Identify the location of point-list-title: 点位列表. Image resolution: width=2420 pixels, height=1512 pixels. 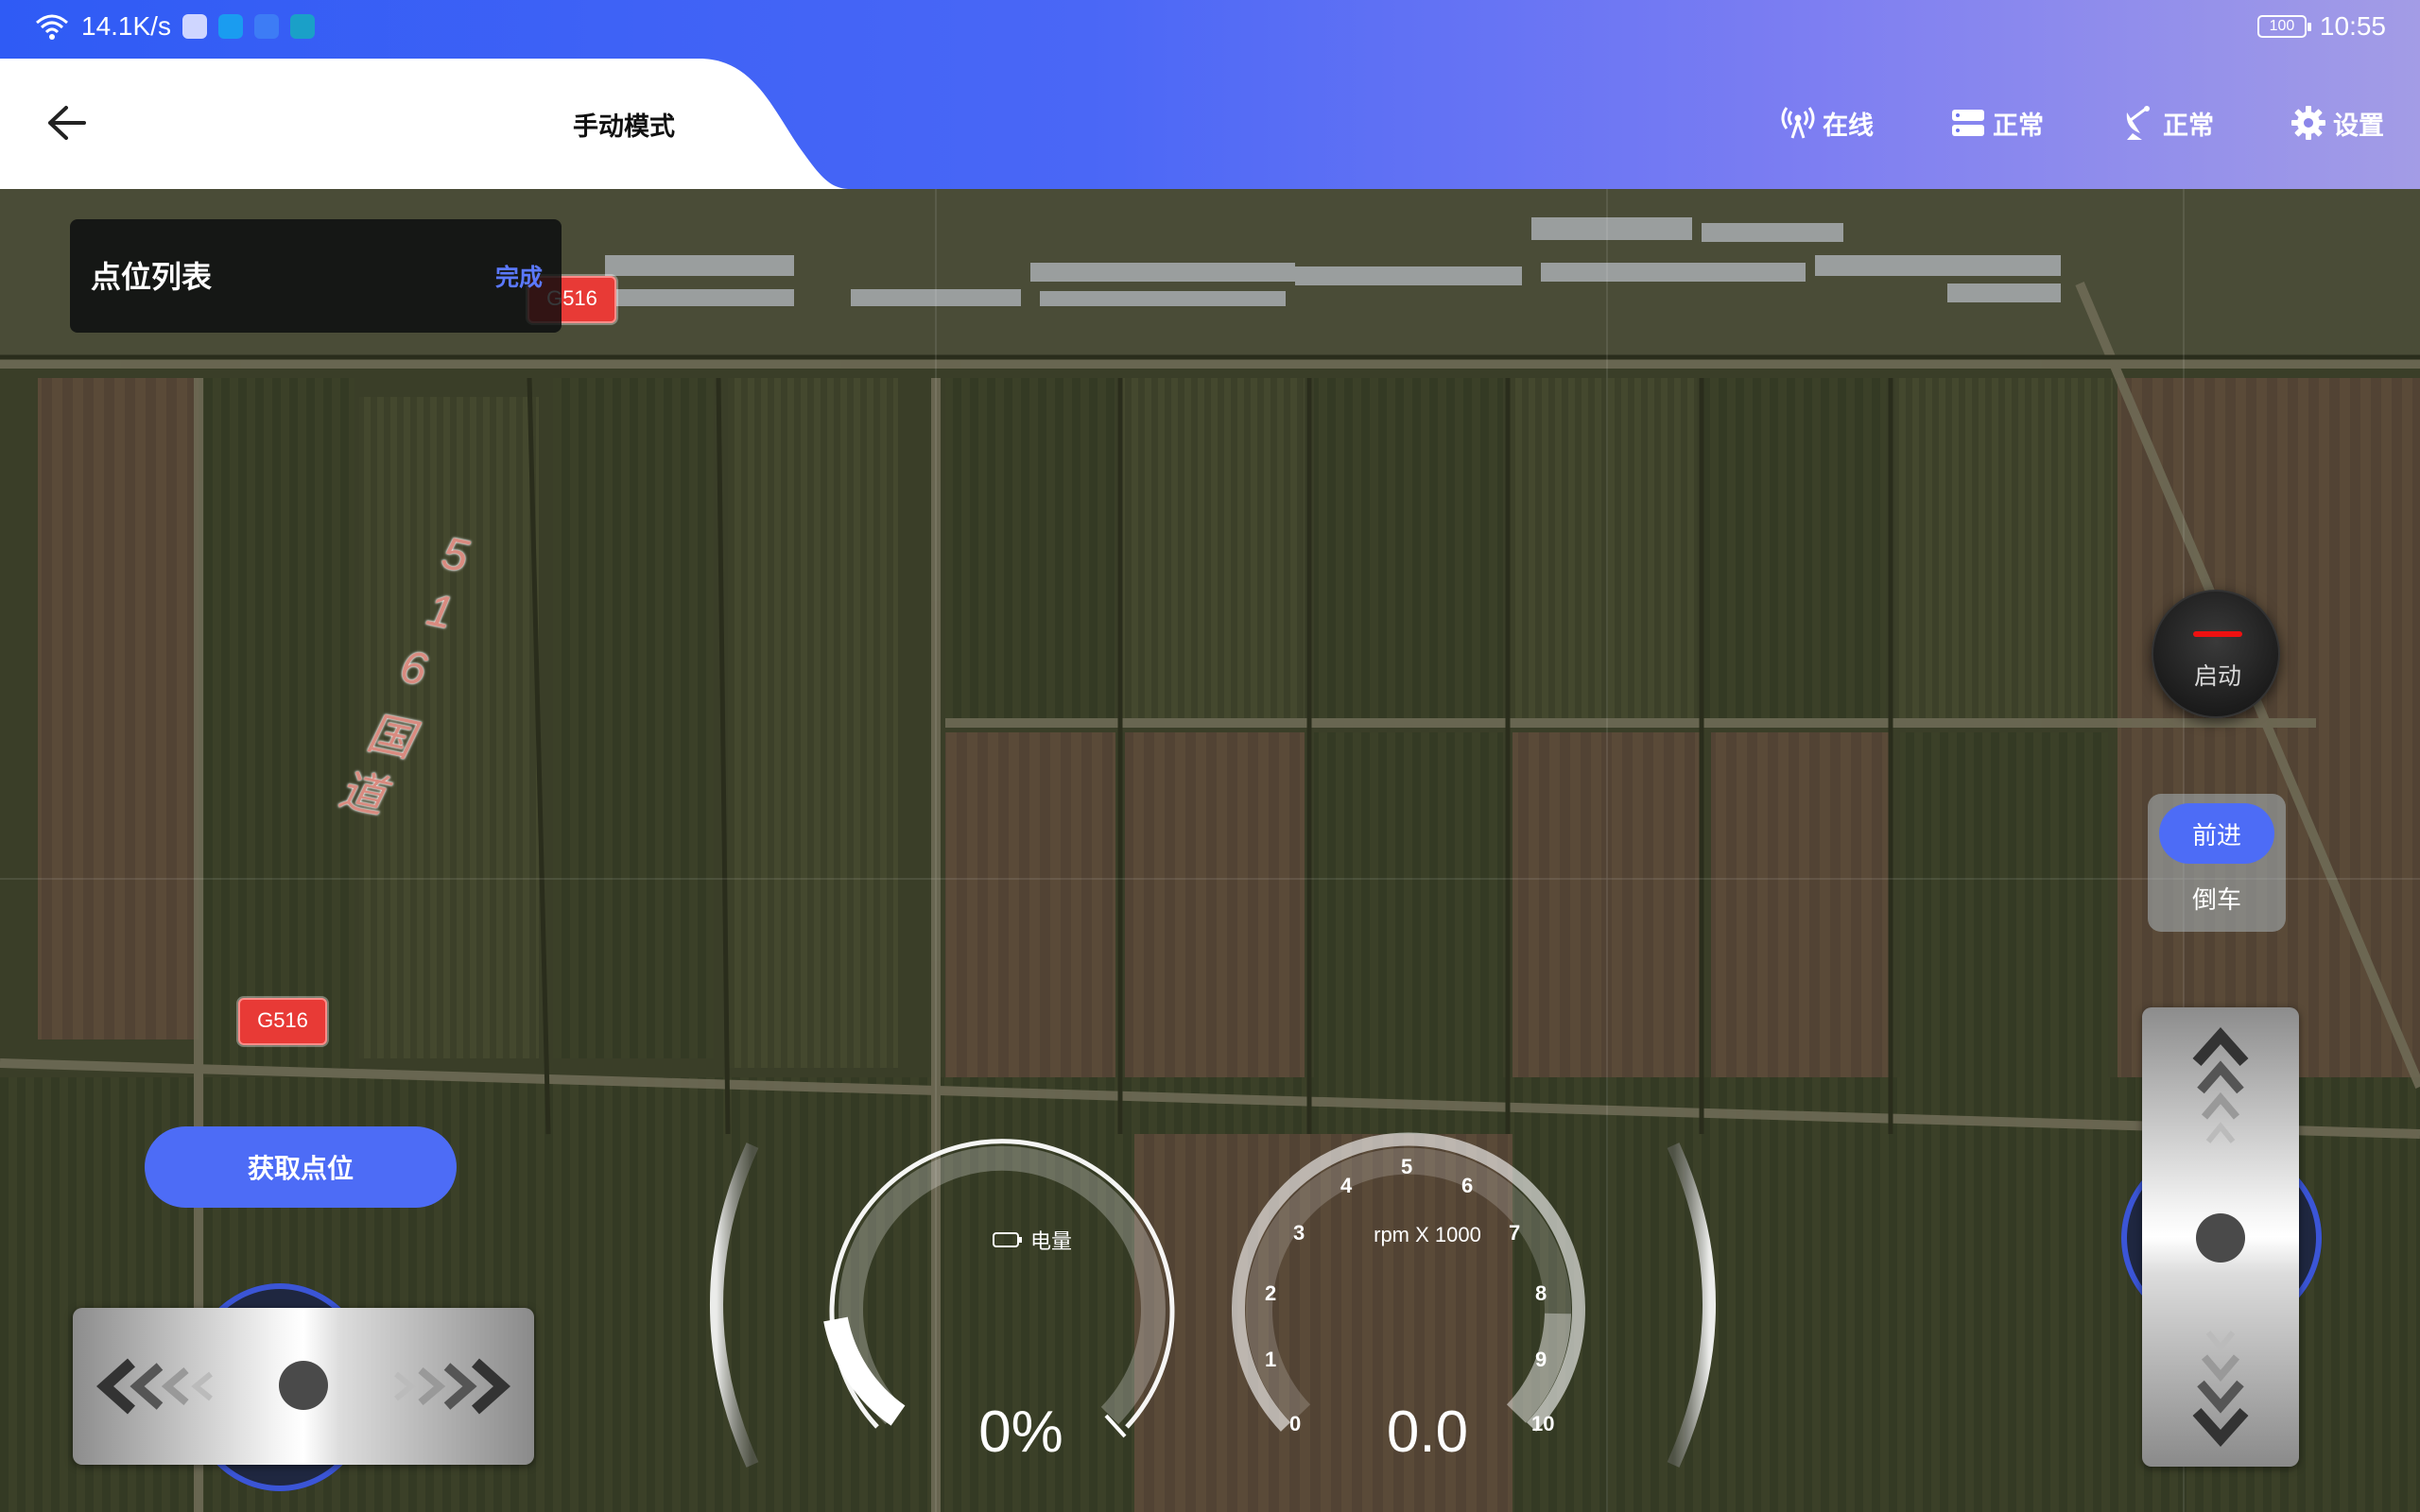
(152, 277).